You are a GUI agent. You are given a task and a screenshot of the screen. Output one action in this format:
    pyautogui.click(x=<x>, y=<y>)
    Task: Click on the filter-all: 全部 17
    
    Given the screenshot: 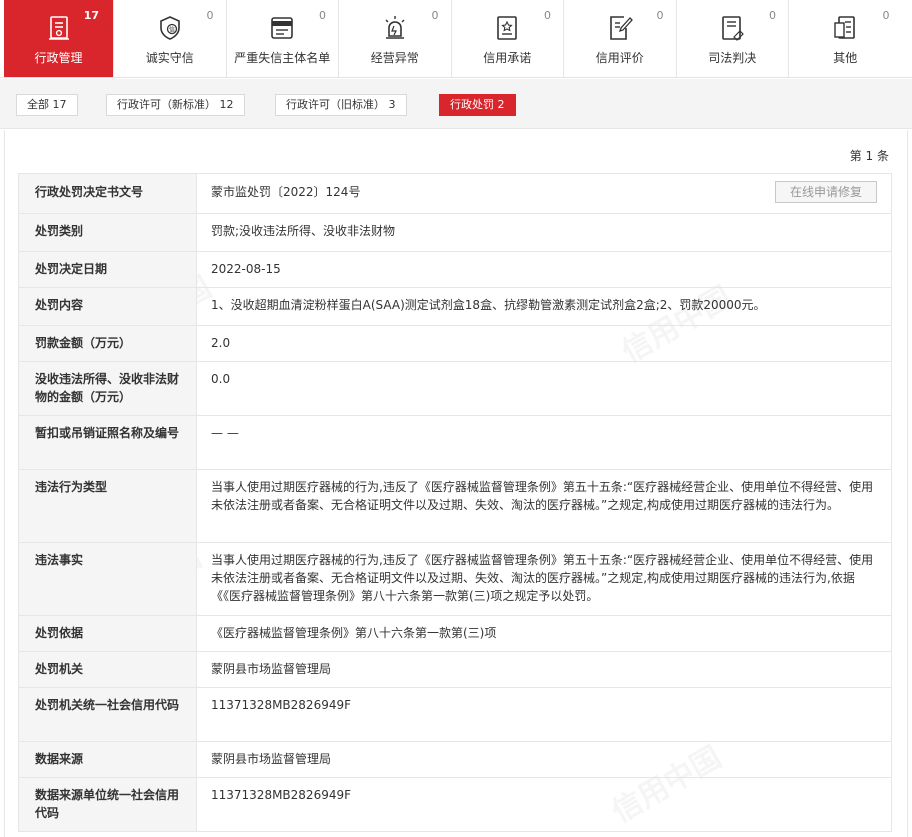 What is the action you would take?
    pyautogui.click(x=47, y=105)
    